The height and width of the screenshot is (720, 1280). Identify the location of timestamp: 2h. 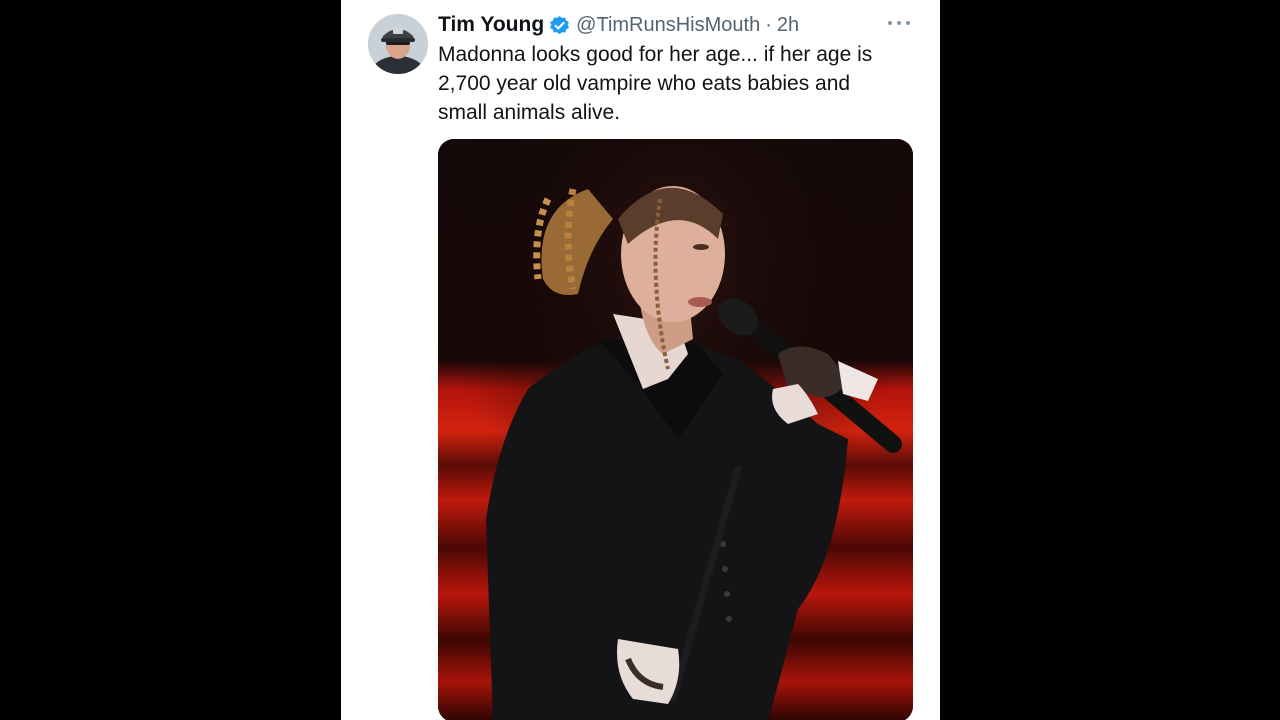
(788, 25).